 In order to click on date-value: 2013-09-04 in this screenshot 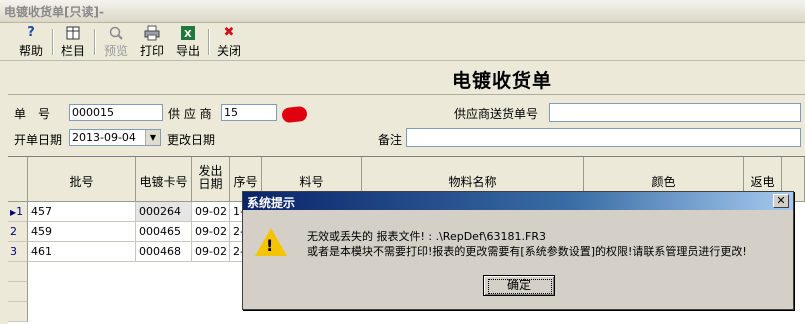, I will do `click(104, 137)`.